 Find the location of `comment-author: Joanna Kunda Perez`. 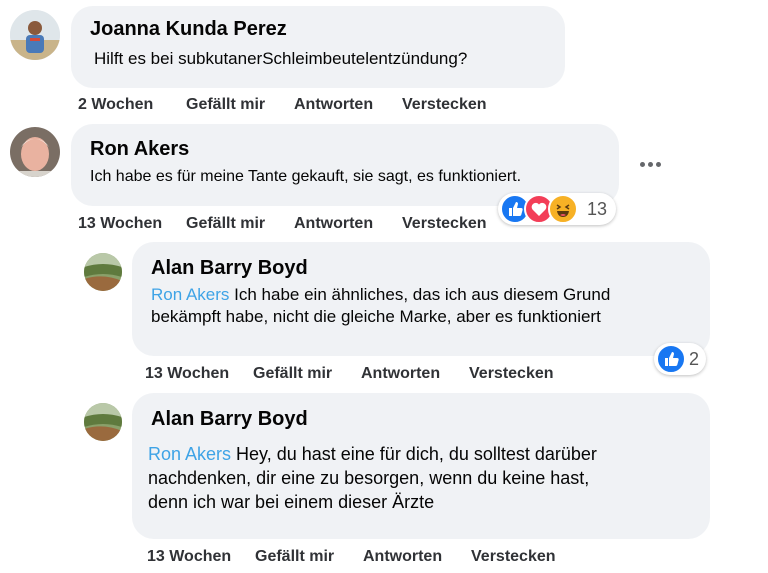

comment-author: Joanna Kunda Perez is located at coordinates (188, 29).